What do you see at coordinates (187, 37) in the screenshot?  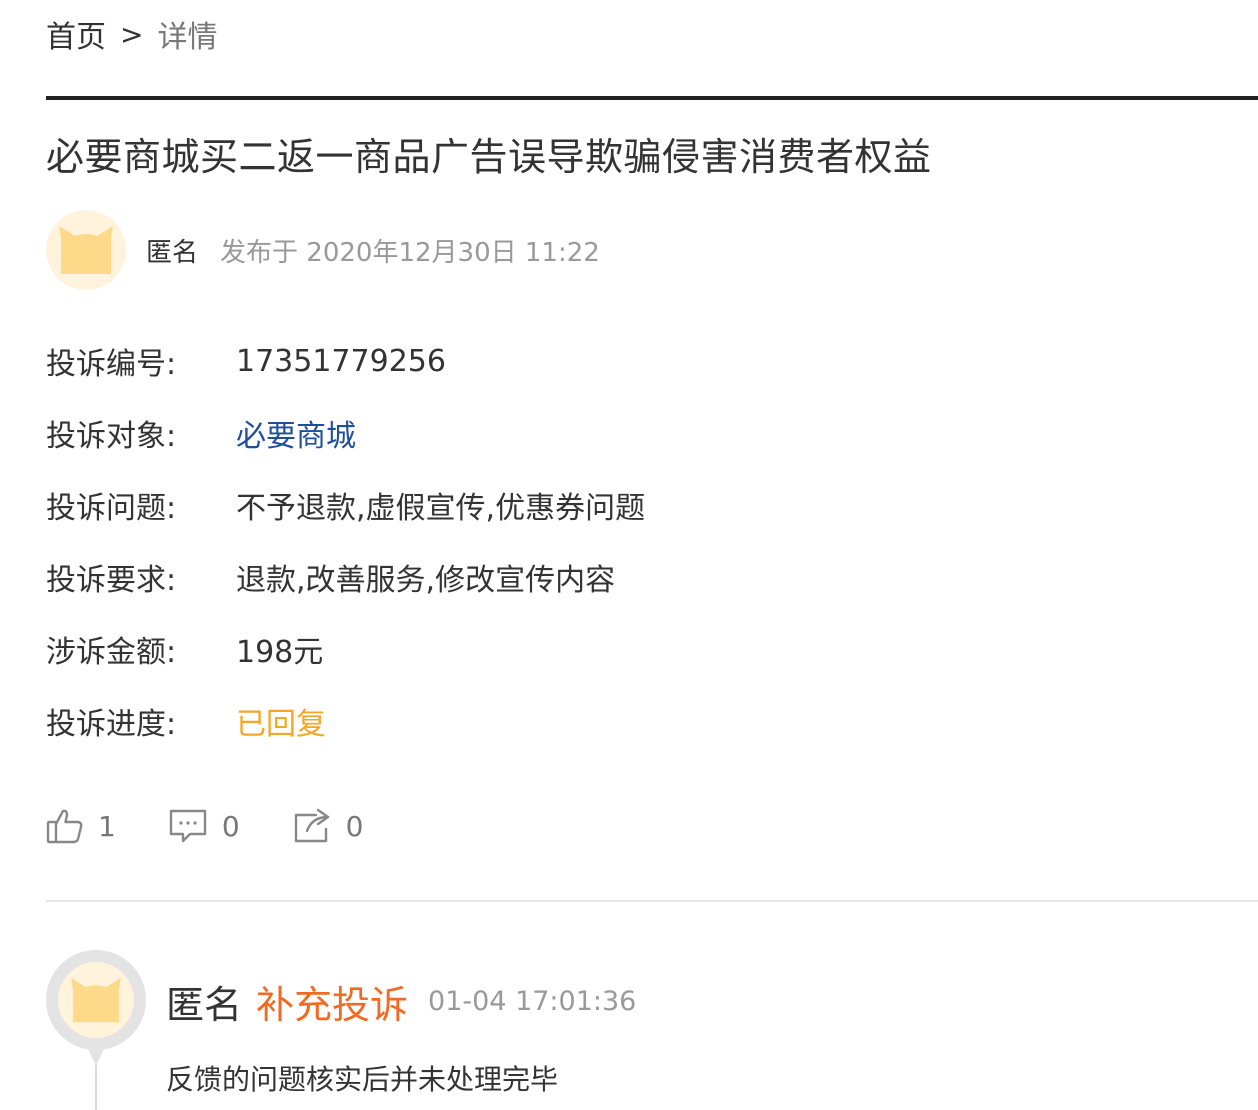 I see `breadcrumb-current: 详情` at bounding box center [187, 37].